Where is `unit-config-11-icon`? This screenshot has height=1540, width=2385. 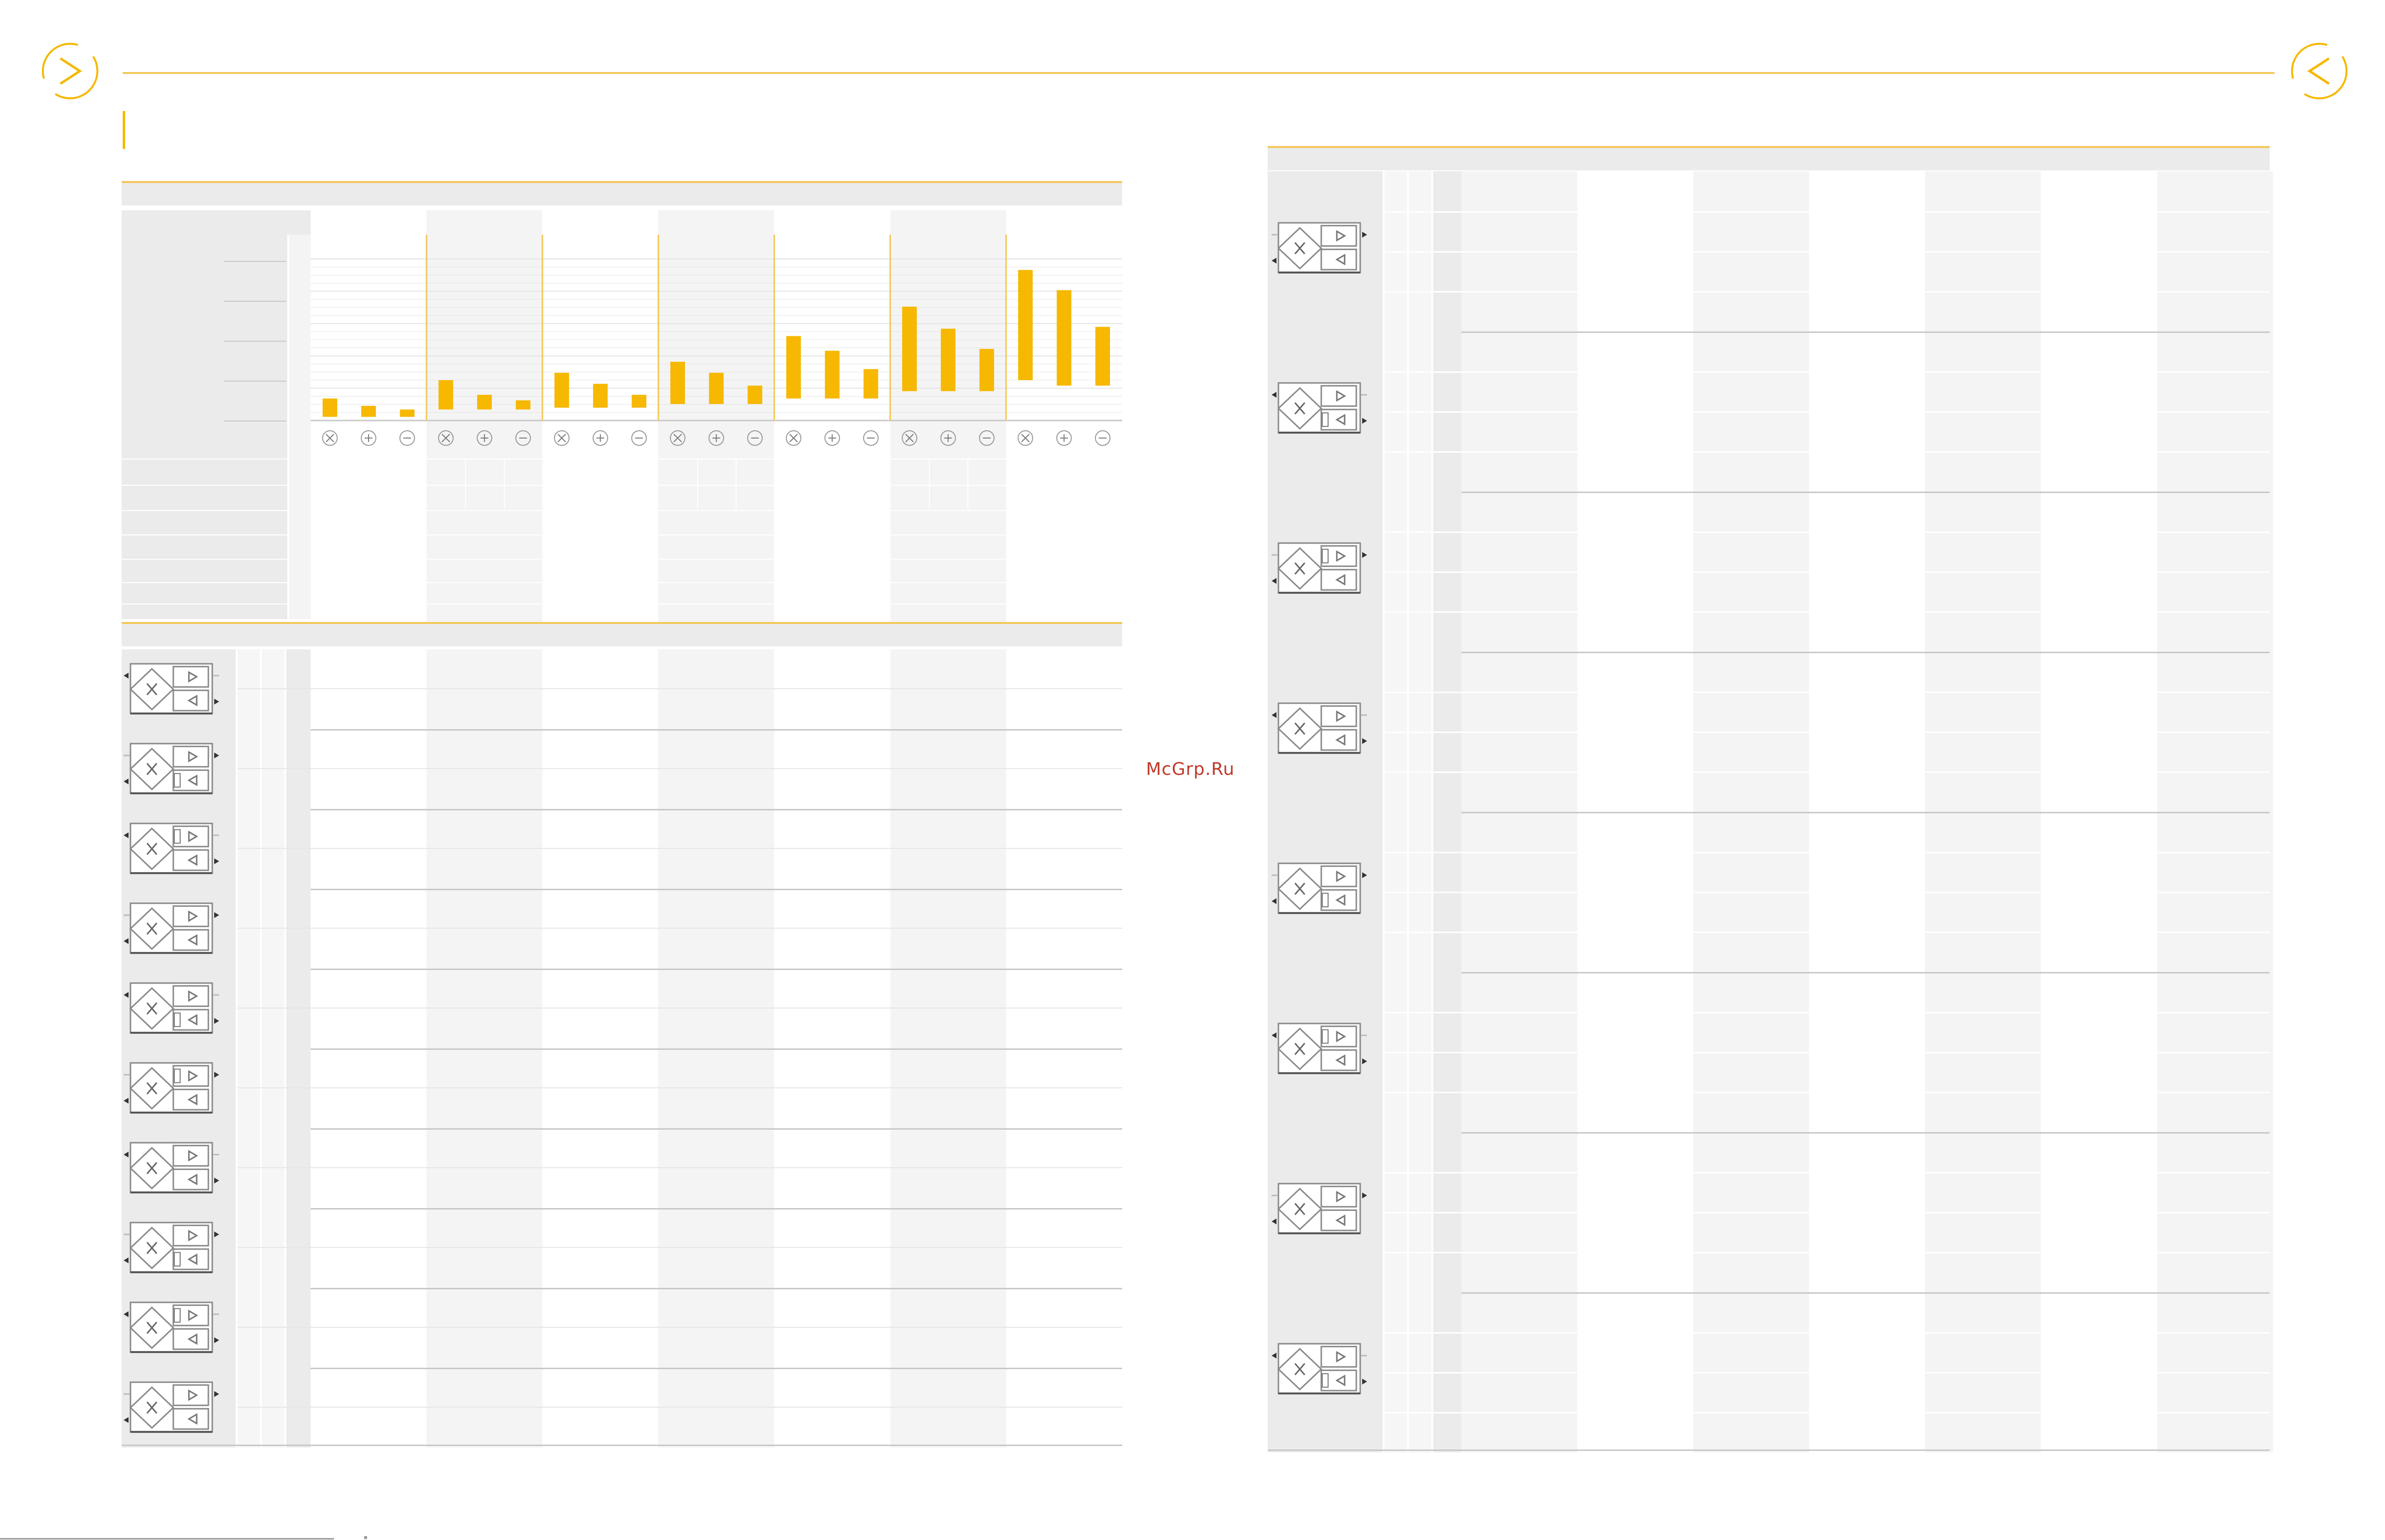 unit-config-11-icon is located at coordinates (1320, 248).